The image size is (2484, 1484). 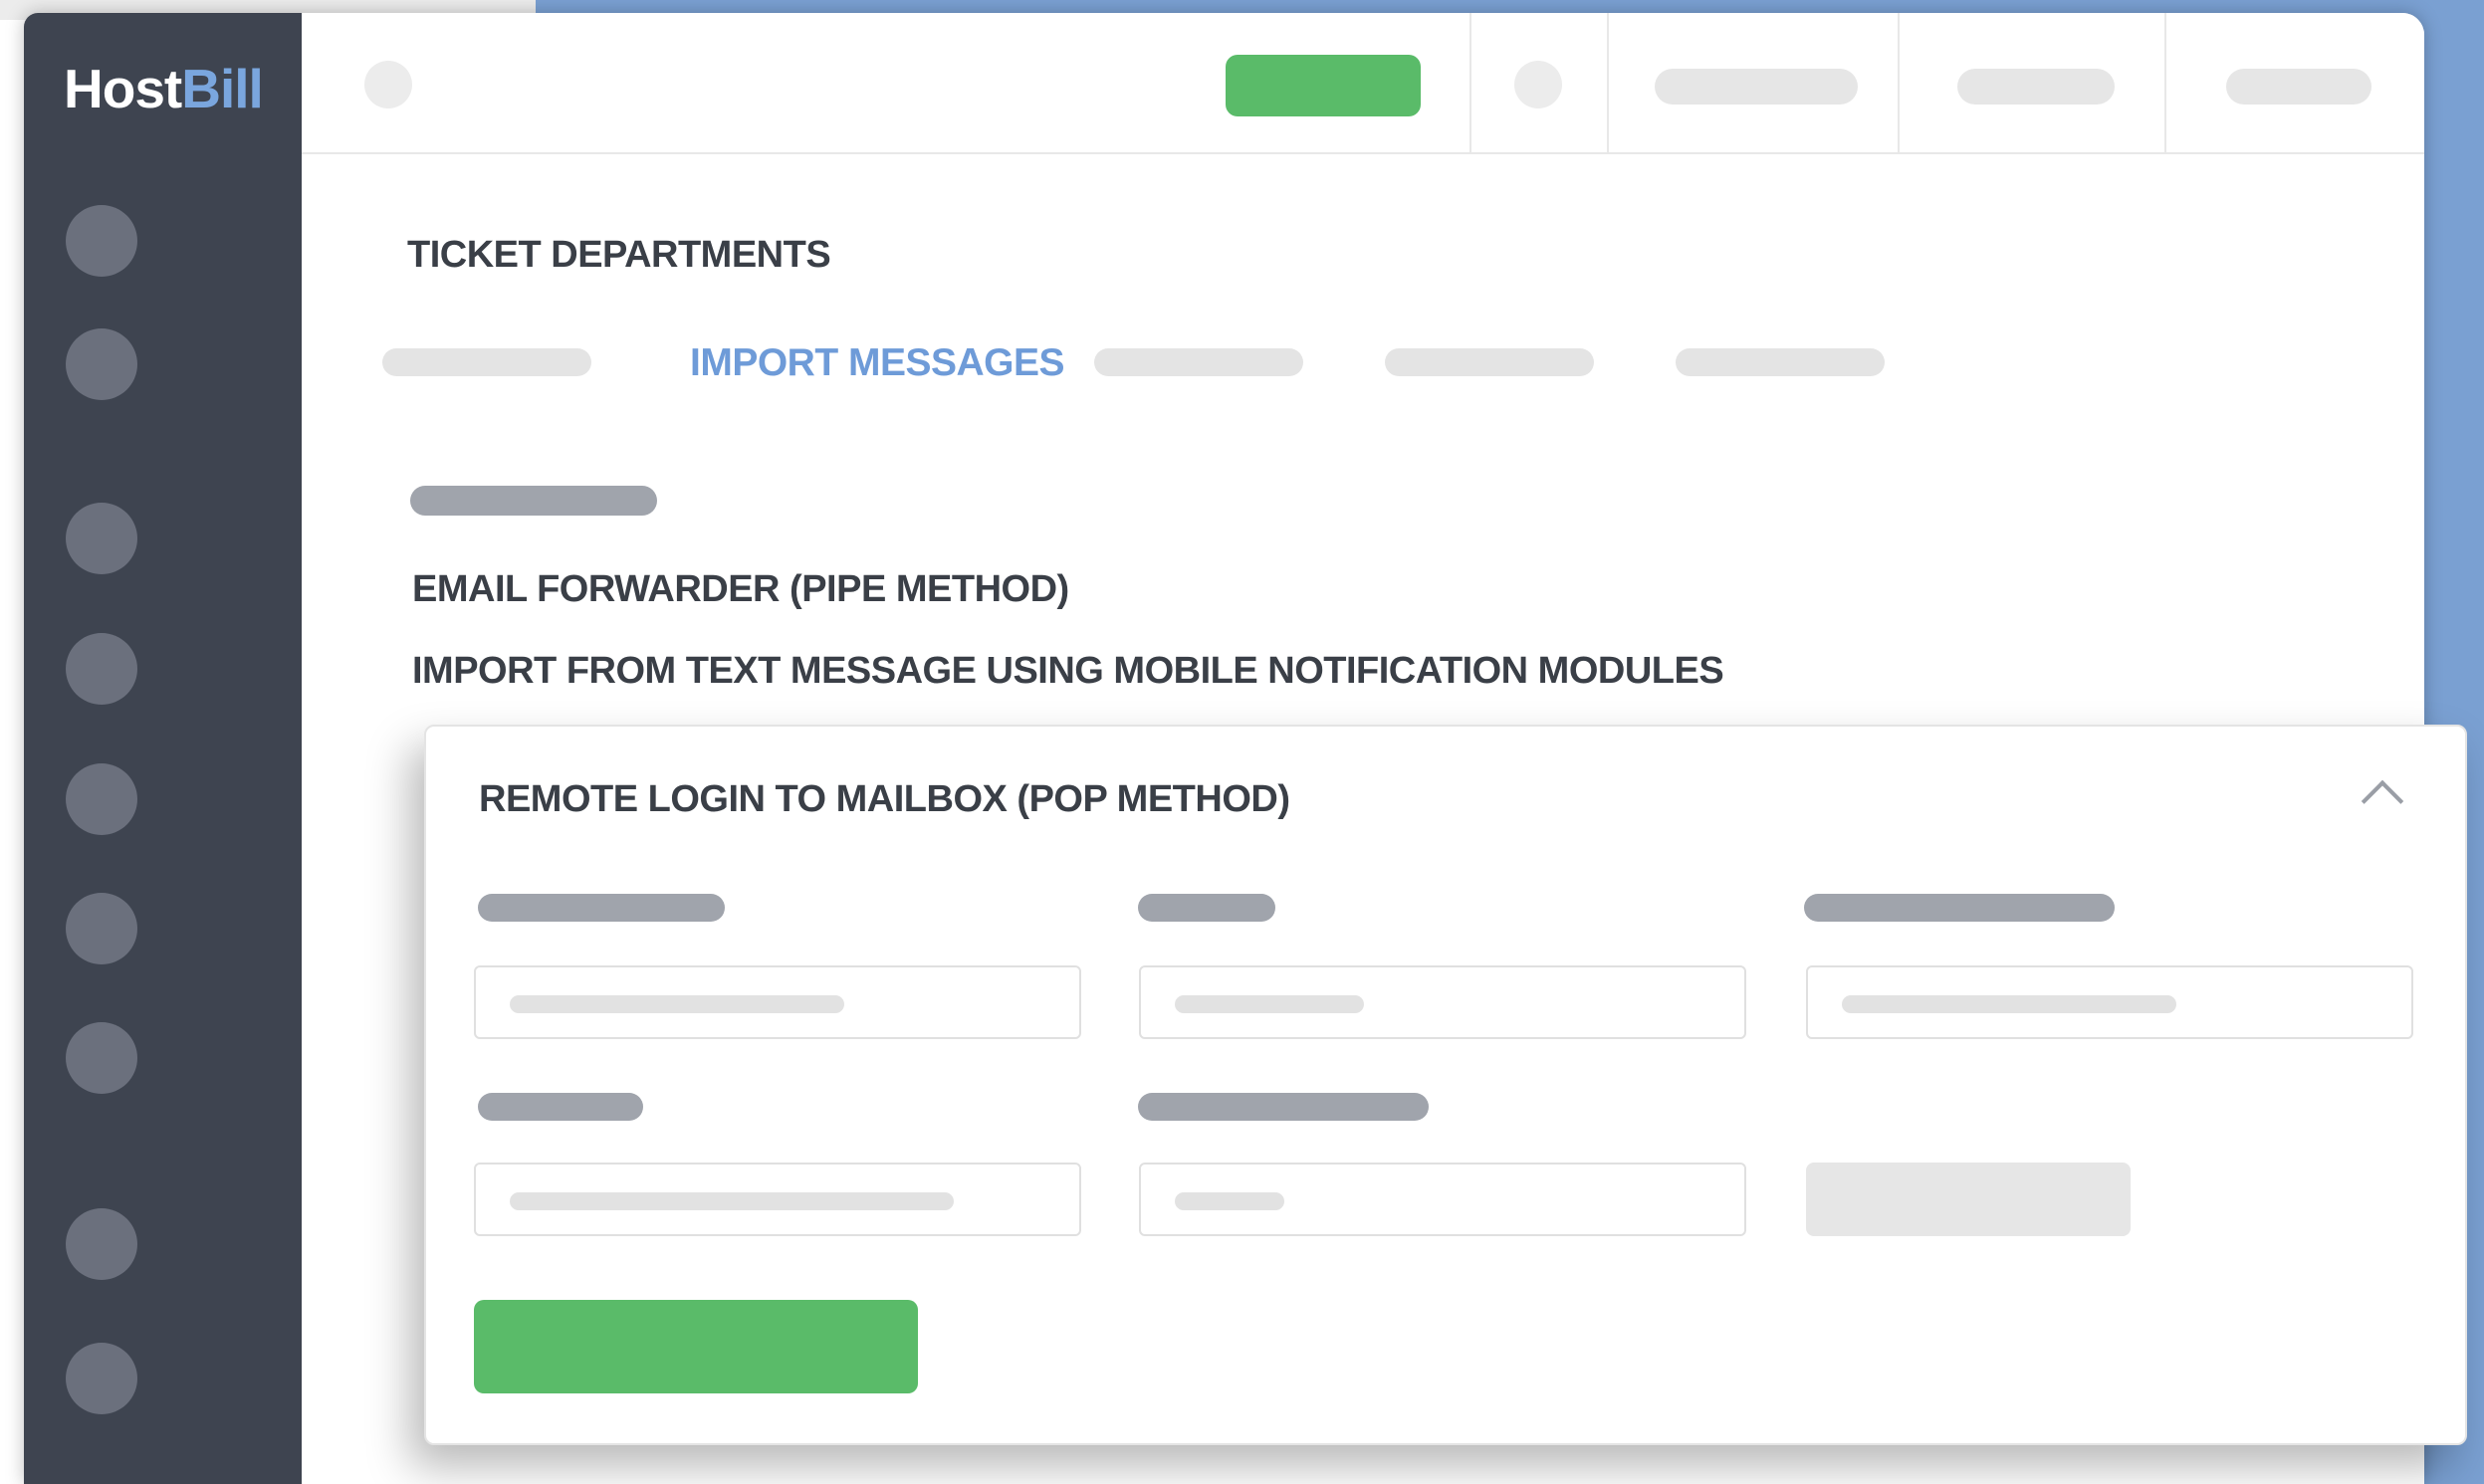 I want to click on menu-toggle-icon, so click(x=388, y=85).